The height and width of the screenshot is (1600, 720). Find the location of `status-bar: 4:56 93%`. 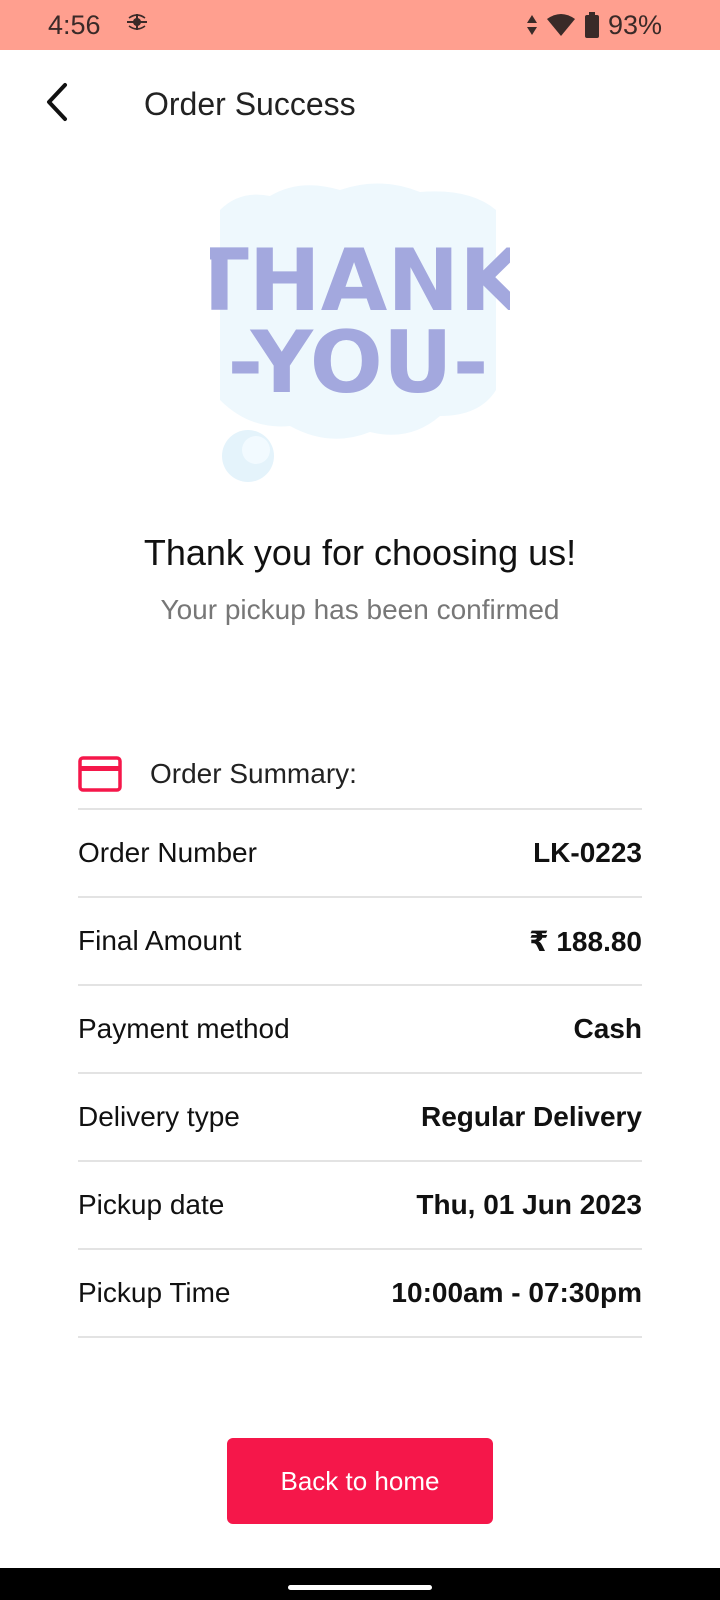

status-bar: 4:56 93% is located at coordinates (360, 25).